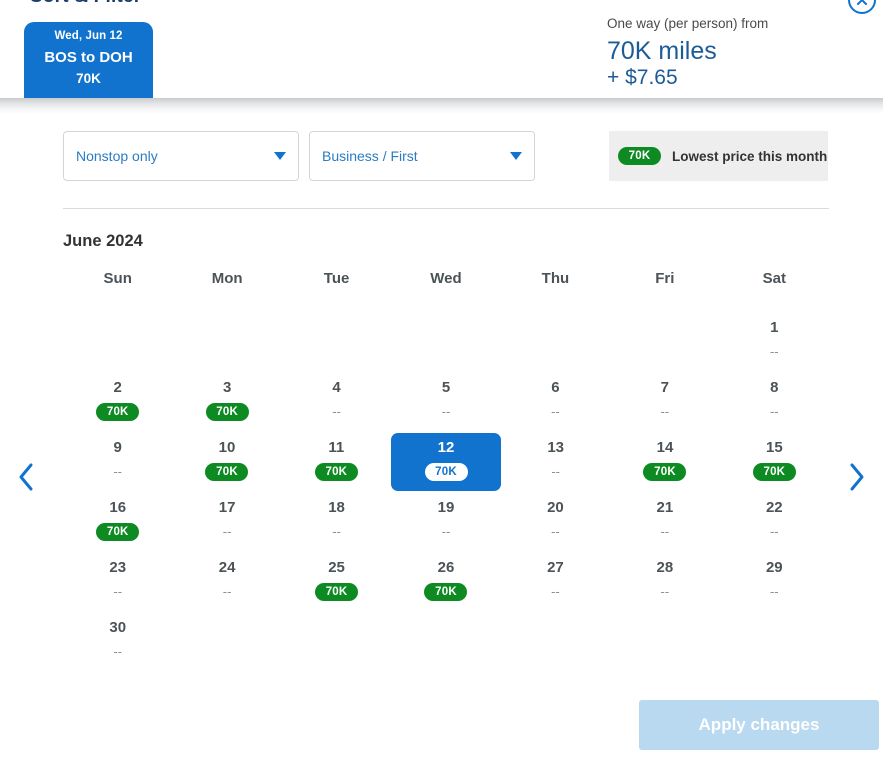 Image resolution: width=883 pixels, height=762 pixels. What do you see at coordinates (555, 583) in the screenshot?
I see `calendar-day-cell: 27 --` at bounding box center [555, 583].